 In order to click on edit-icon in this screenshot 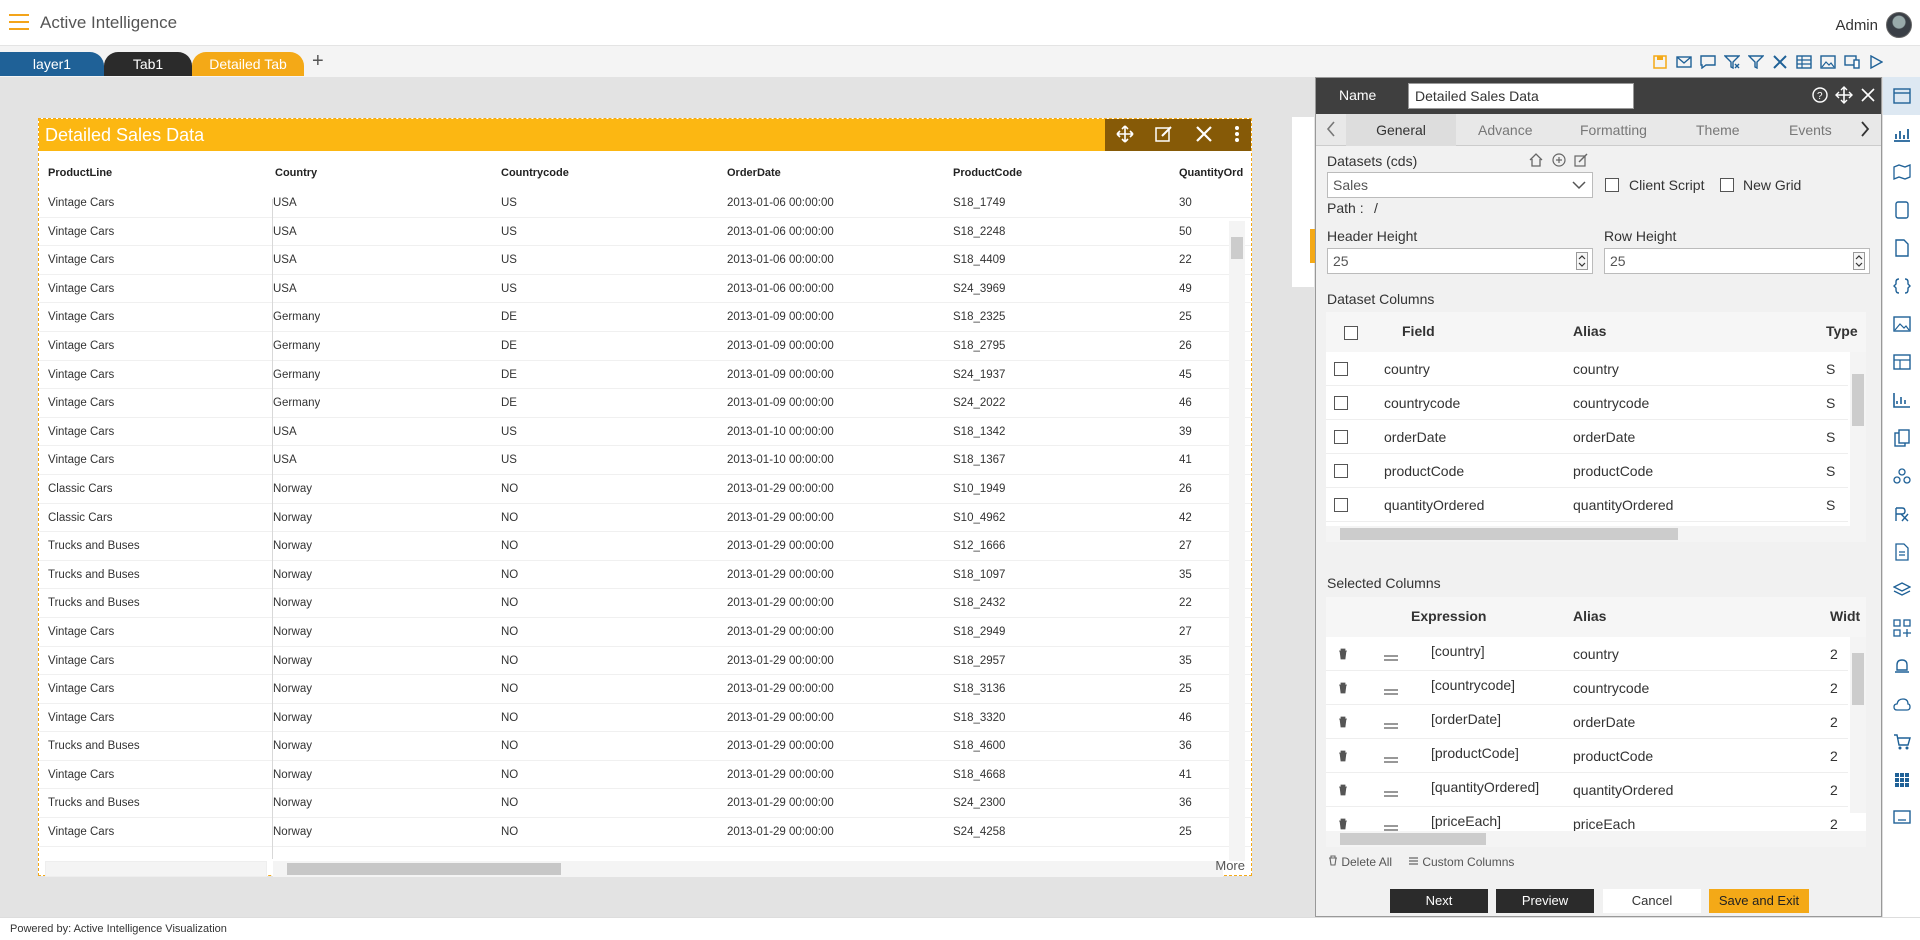, I will do `click(1164, 135)`.